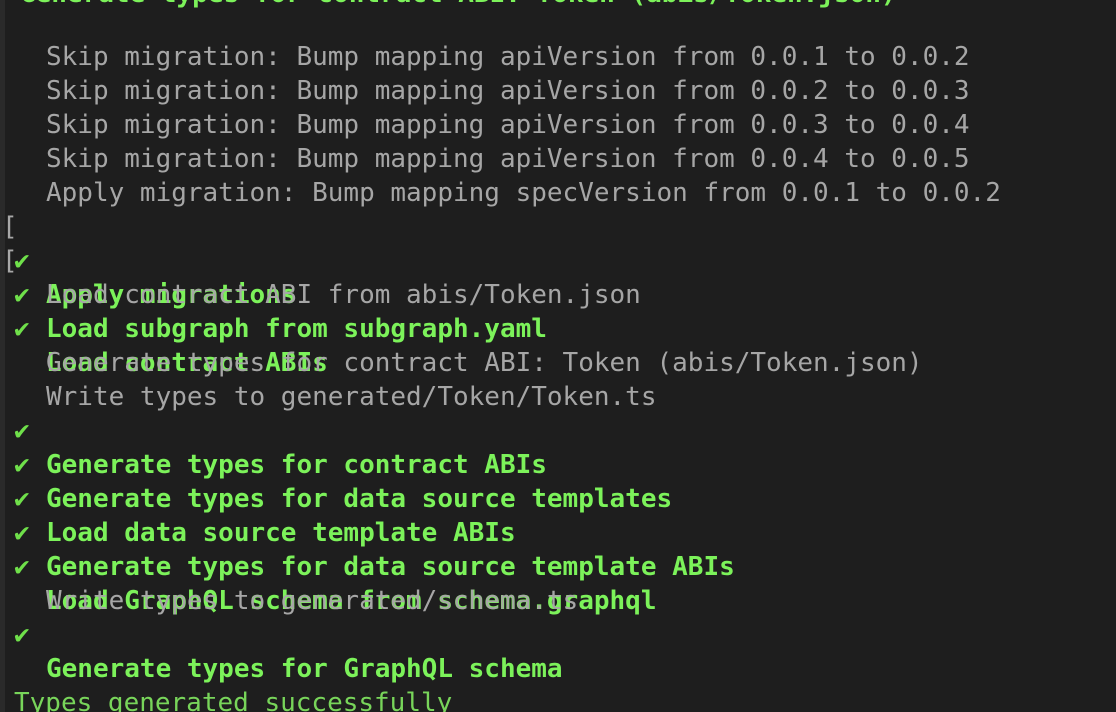 This screenshot has height=712, width=1116. What do you see at coordinates (22, 635) in the screenshot?
I see `checkmark-icon: ✔` at bounding box center [22, 635].